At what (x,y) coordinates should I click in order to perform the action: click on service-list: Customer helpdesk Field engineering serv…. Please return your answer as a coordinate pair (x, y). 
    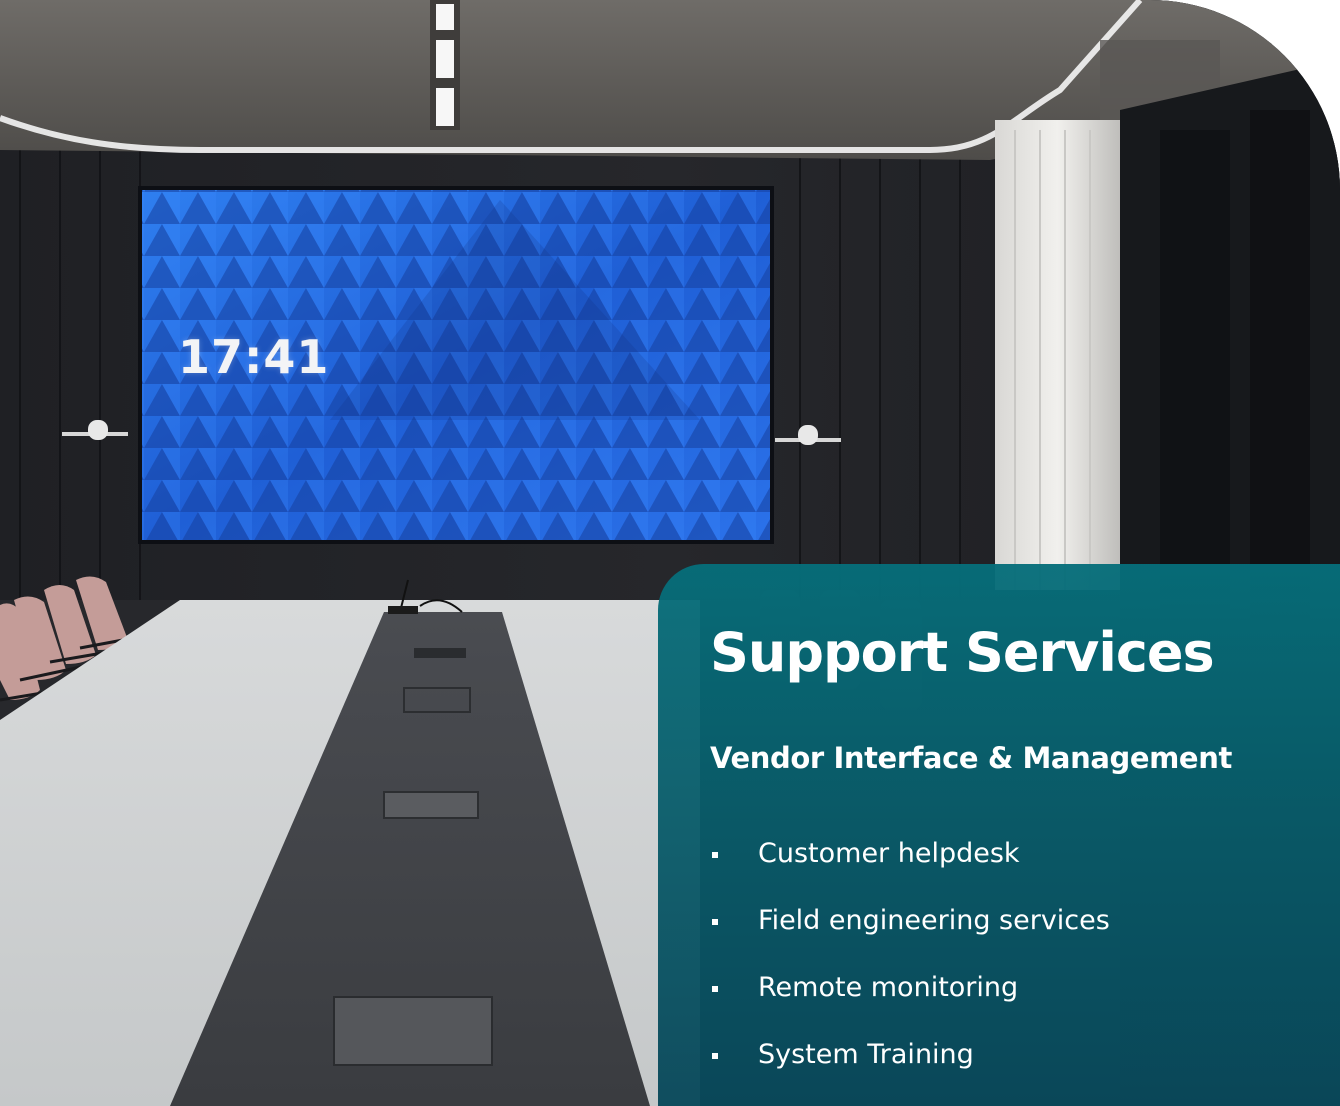
    Looking at the image, I should click on (910, 968).